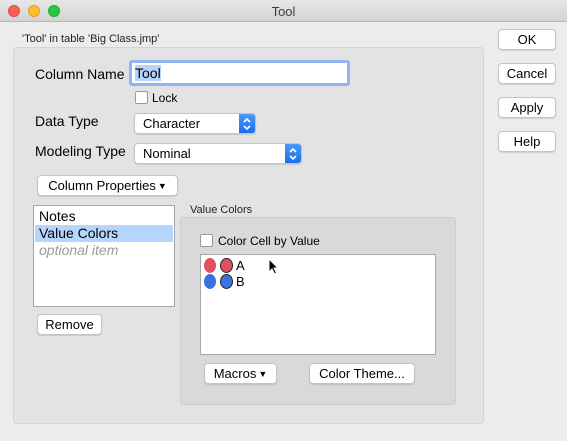  Describe the element at coordinates (240, 281) in the screenshot. I see `value-b-label: B` at that location.